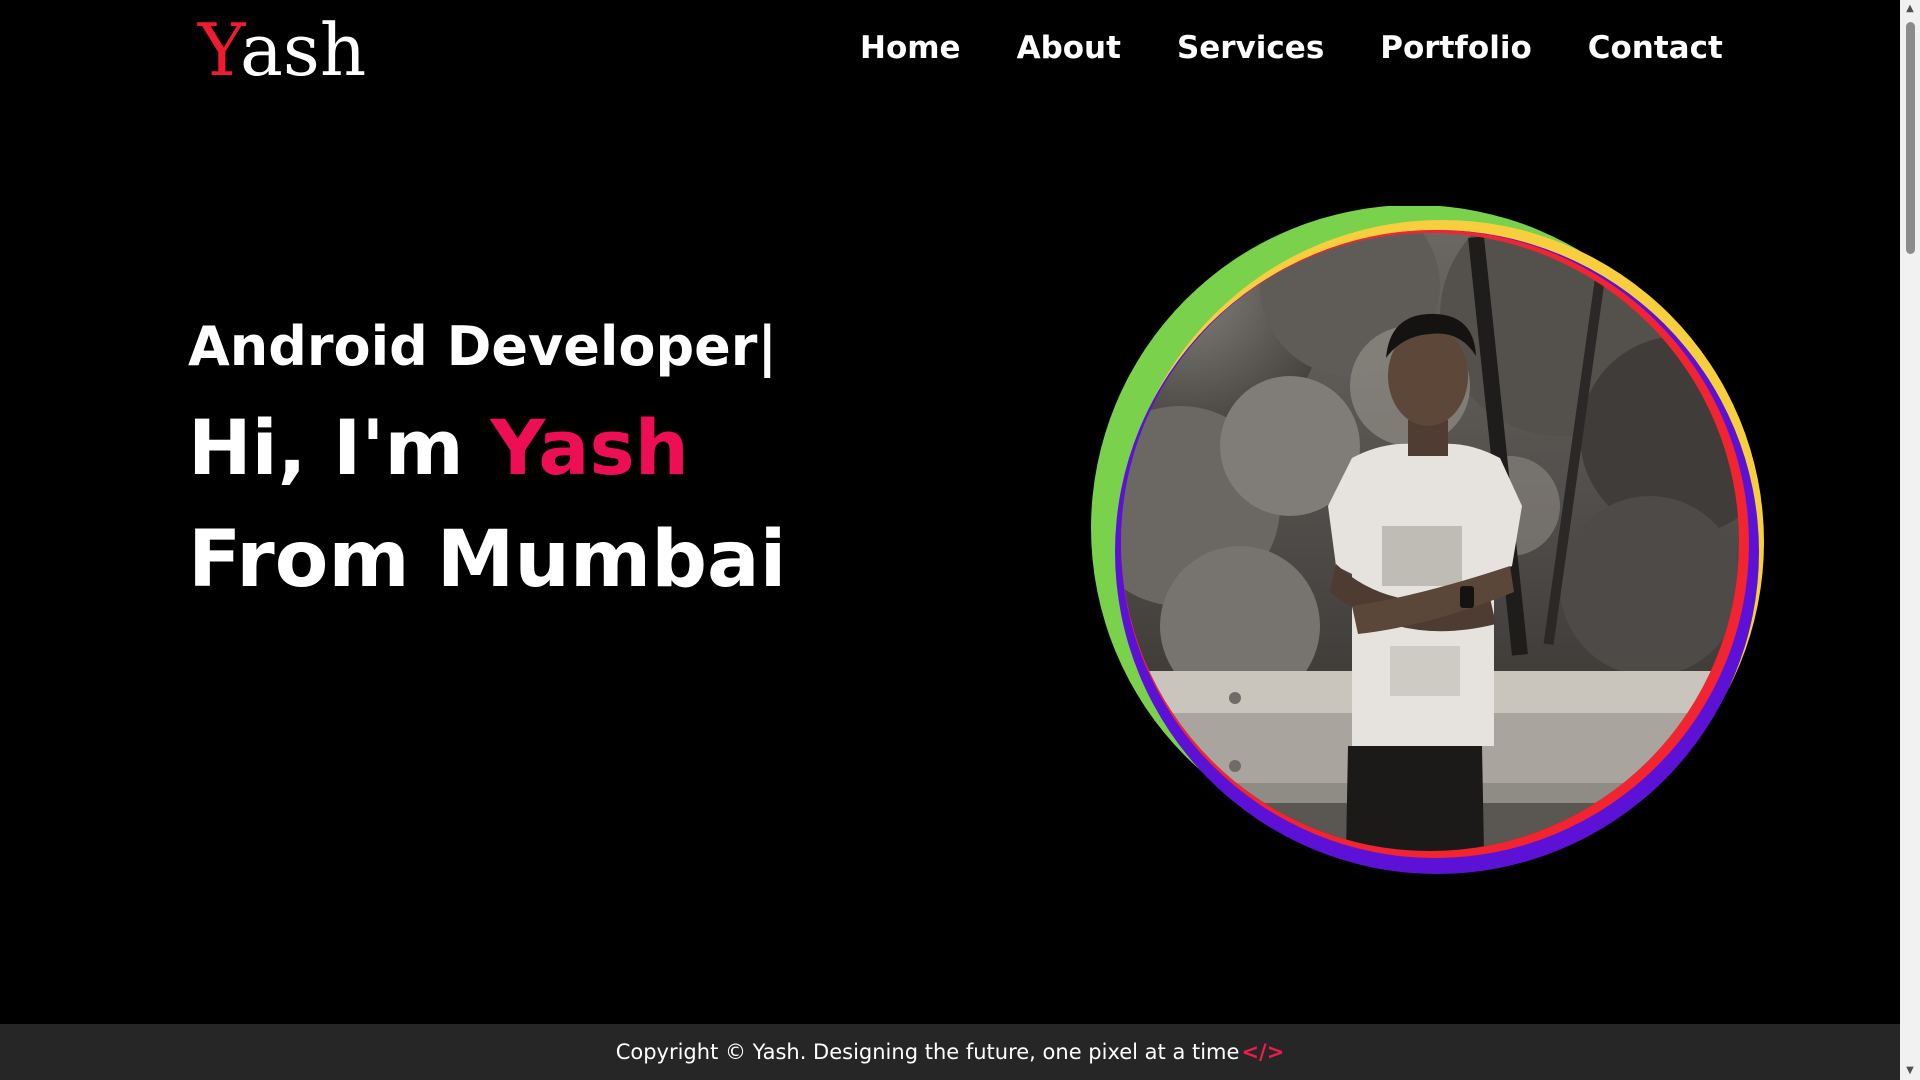 The image size is (1920, 1080). I want to click on nav-home-link: Home, so click(910, 48).